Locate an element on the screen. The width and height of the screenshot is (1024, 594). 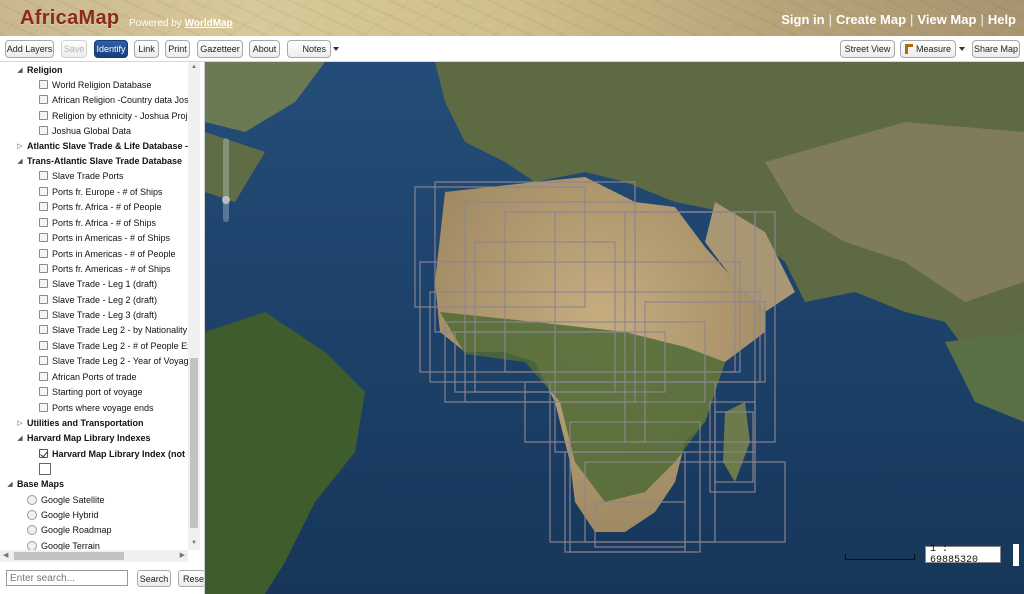
layer-checkbox-checked is located at coordinates (43, 453).